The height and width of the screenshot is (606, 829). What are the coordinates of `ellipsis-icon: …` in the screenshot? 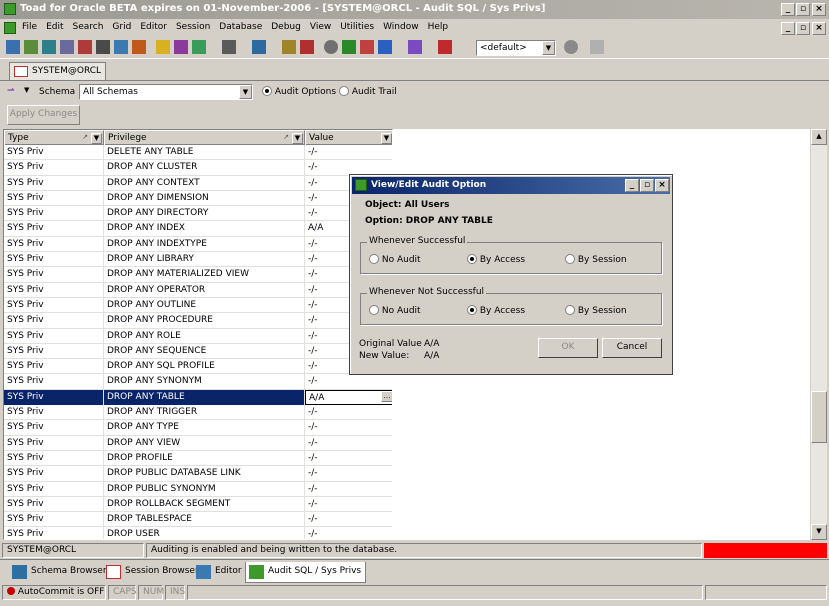 It's located at (386, 396).